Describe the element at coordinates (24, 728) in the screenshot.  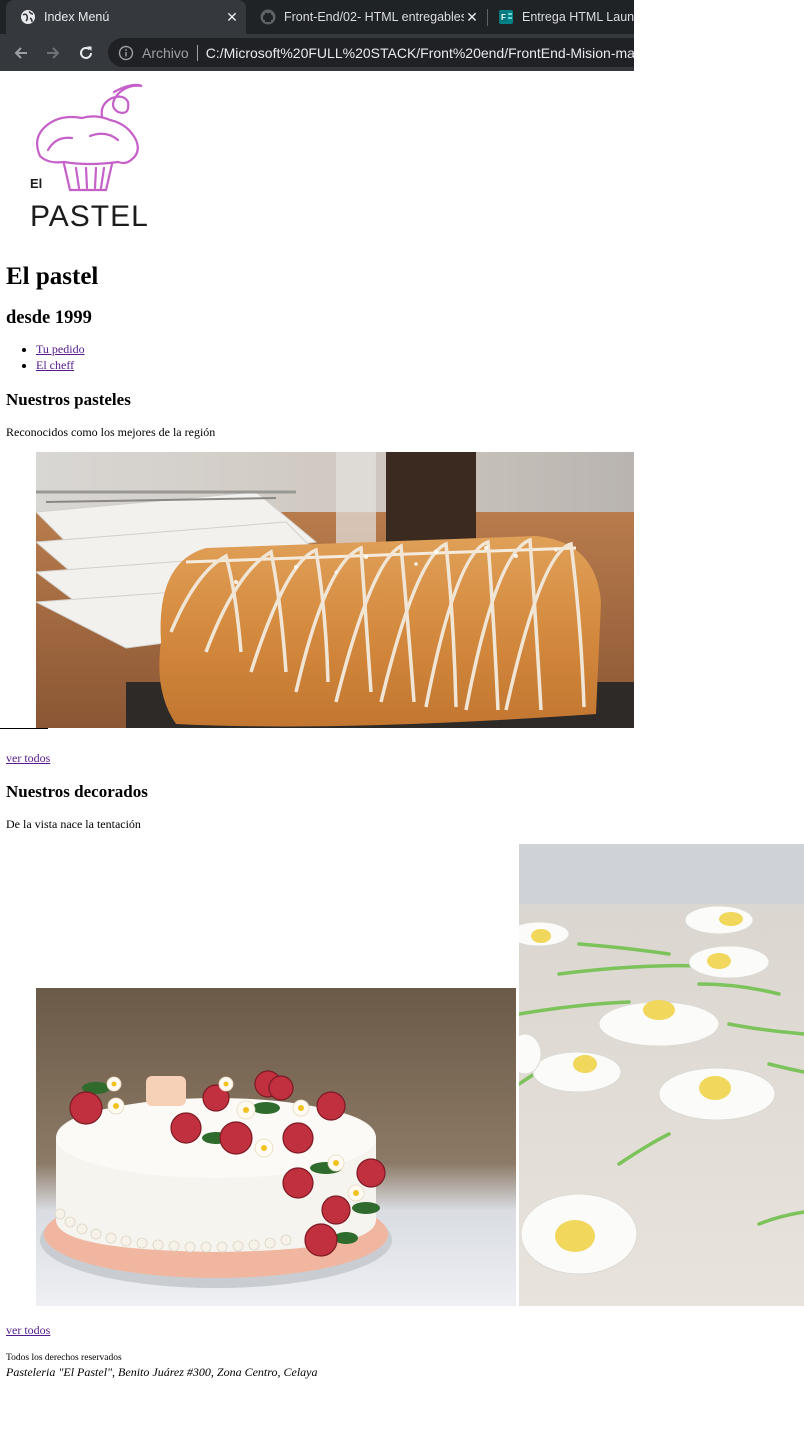
I see `divider-line` at that location.